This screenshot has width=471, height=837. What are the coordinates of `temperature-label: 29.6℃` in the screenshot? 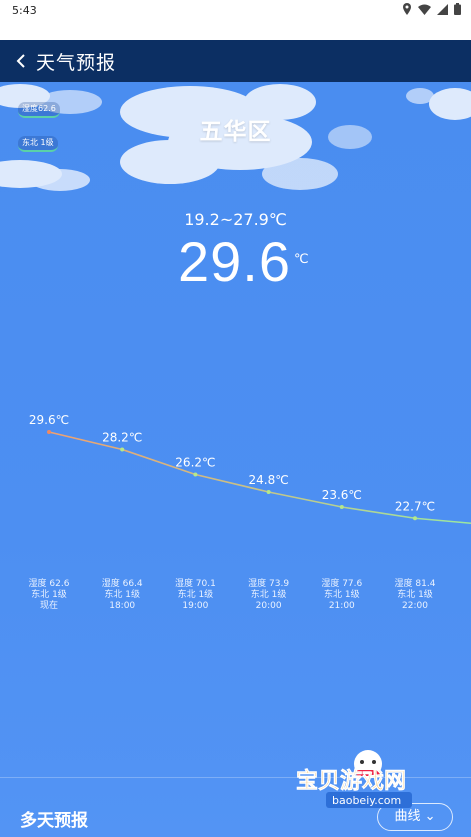 It's located at (49, 420).